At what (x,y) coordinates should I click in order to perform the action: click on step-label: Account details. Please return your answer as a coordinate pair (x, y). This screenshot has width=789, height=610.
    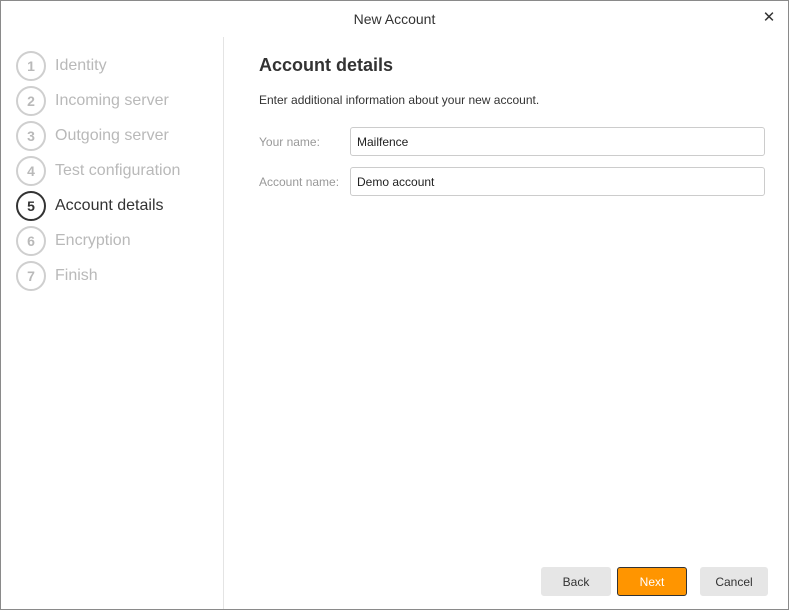
    Looking at the image, I should click on (109, 205).